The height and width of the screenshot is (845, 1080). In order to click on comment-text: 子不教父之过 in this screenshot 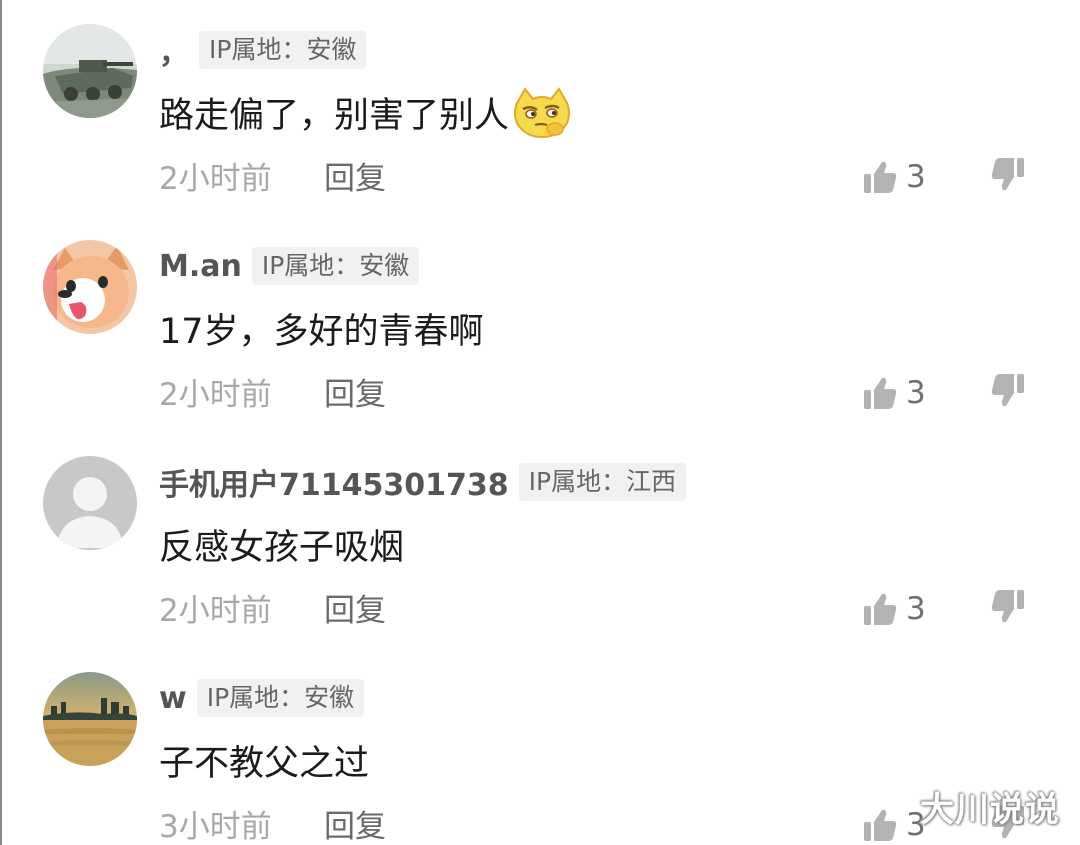, I will do `click(264, 760)`.